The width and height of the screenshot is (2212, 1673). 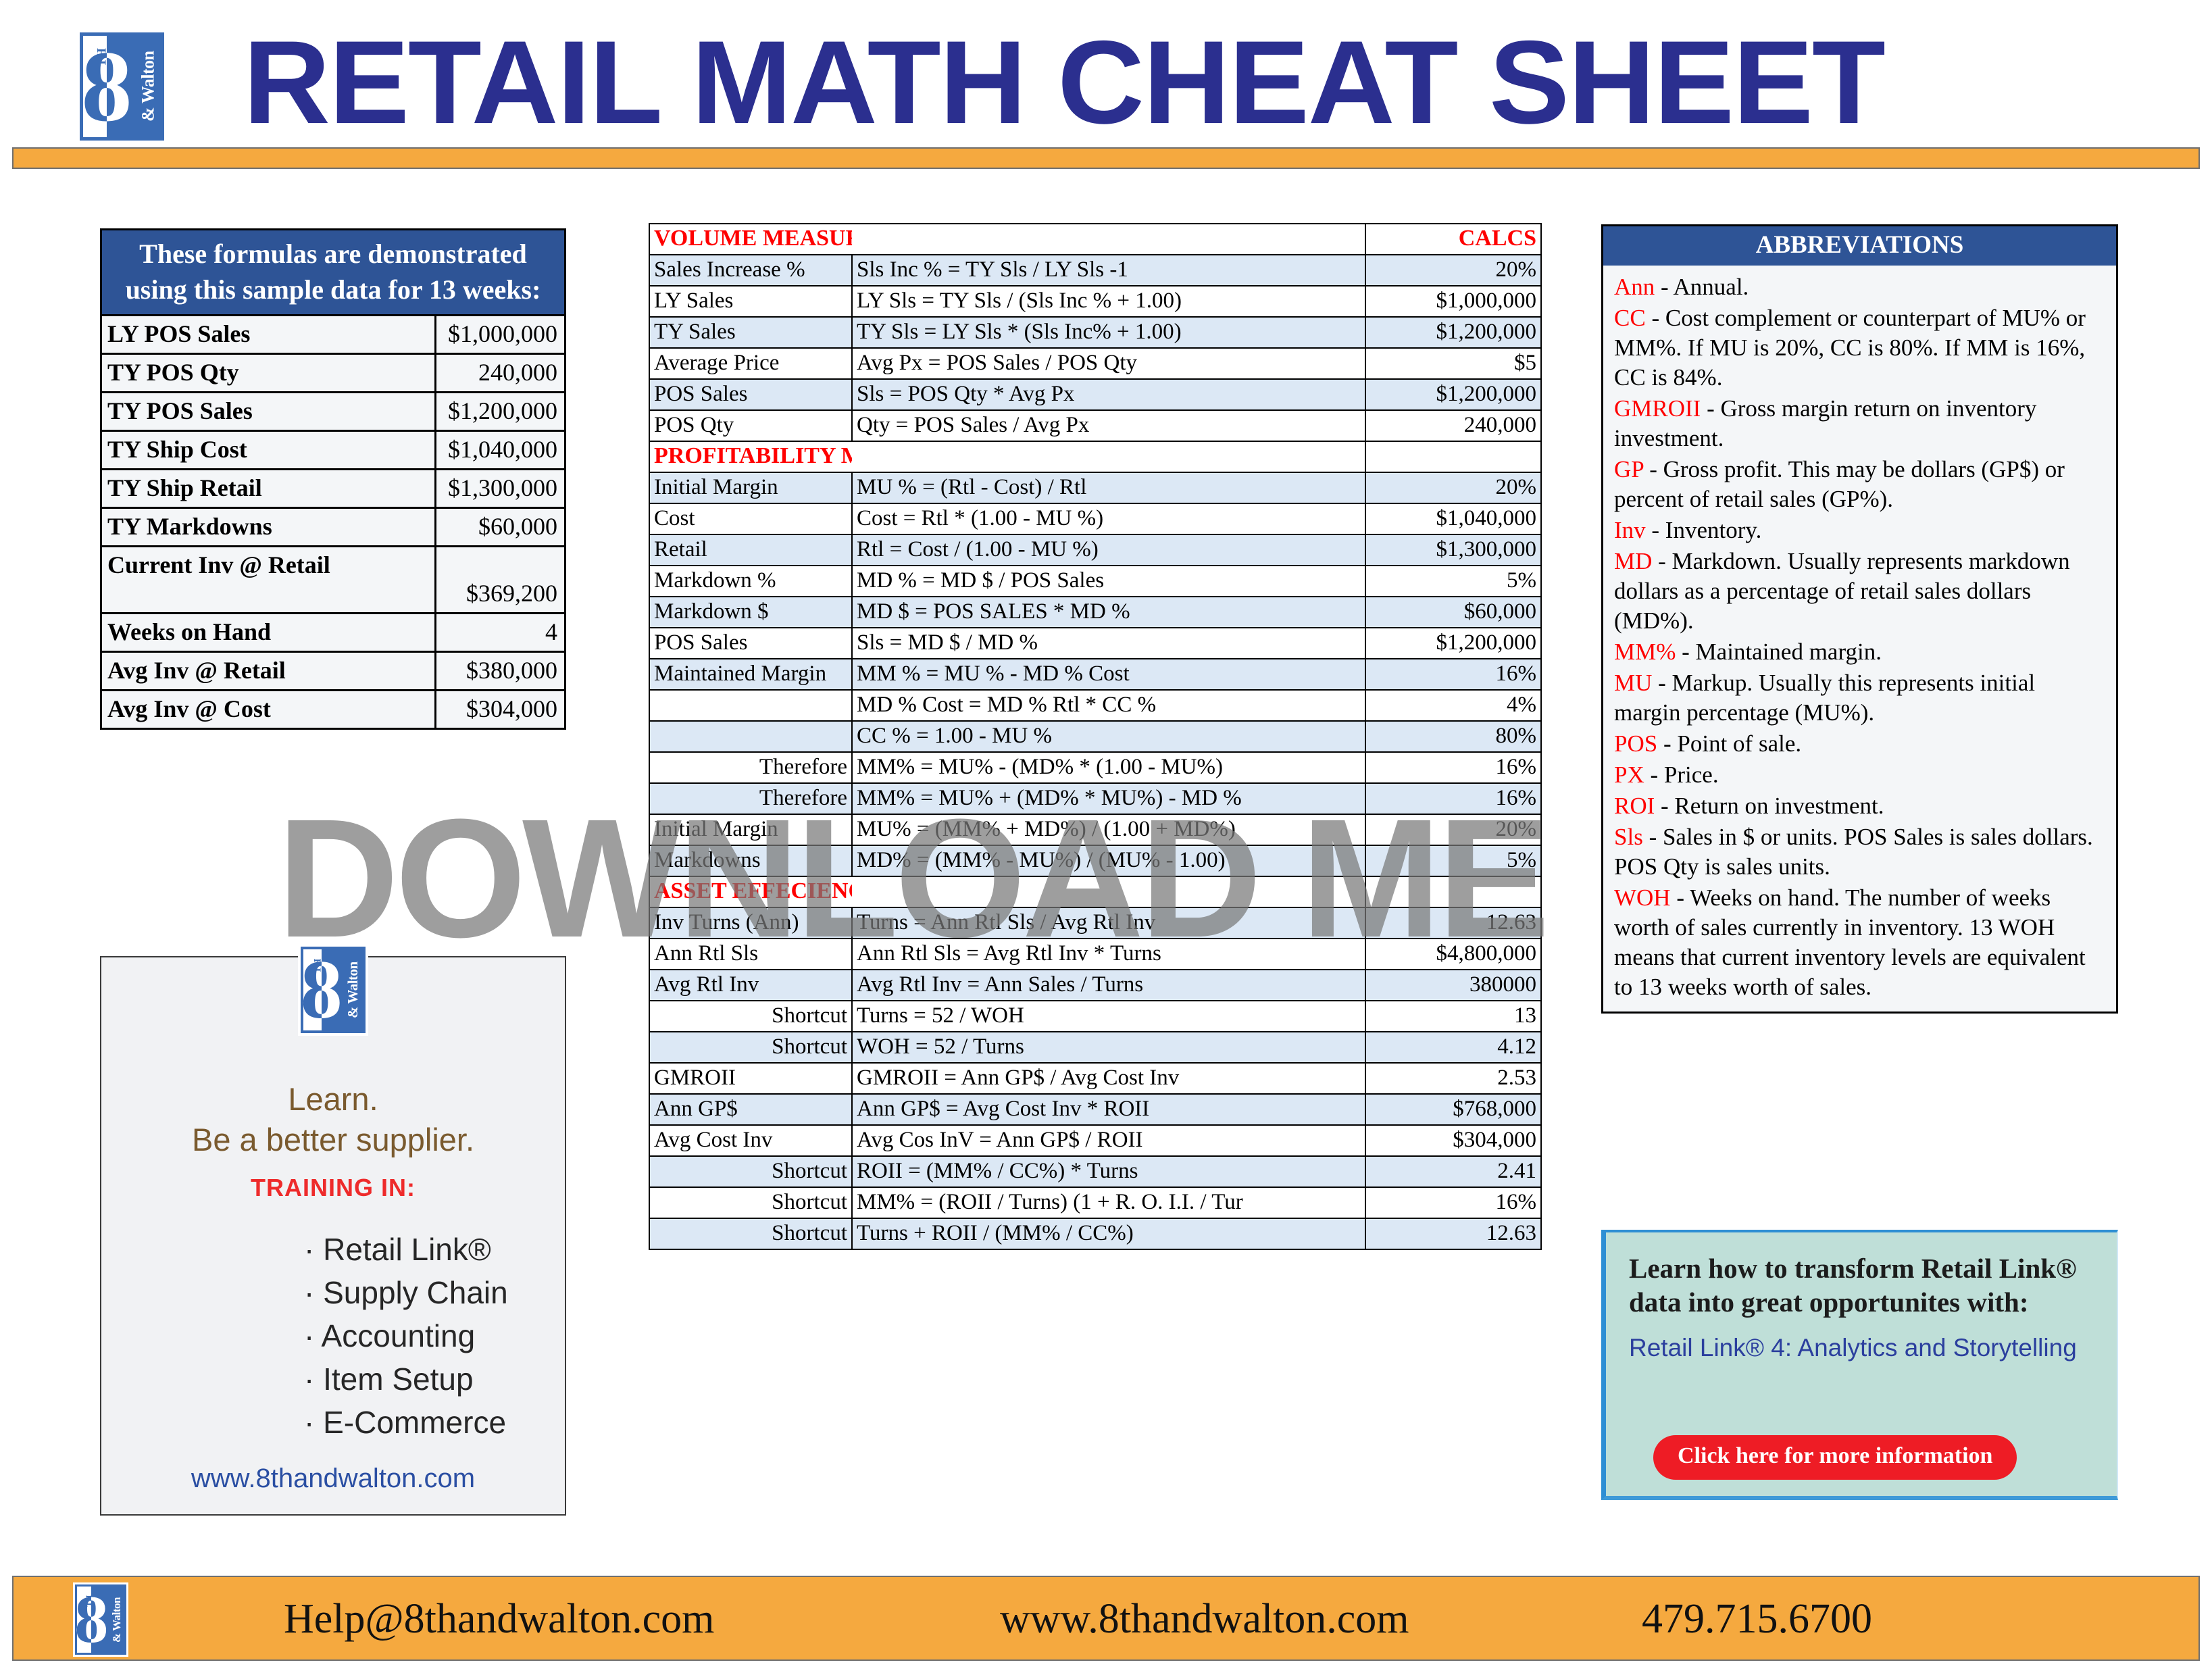 I want to click on sample-data-value: $1,200,000, so click(x=500, y=411).